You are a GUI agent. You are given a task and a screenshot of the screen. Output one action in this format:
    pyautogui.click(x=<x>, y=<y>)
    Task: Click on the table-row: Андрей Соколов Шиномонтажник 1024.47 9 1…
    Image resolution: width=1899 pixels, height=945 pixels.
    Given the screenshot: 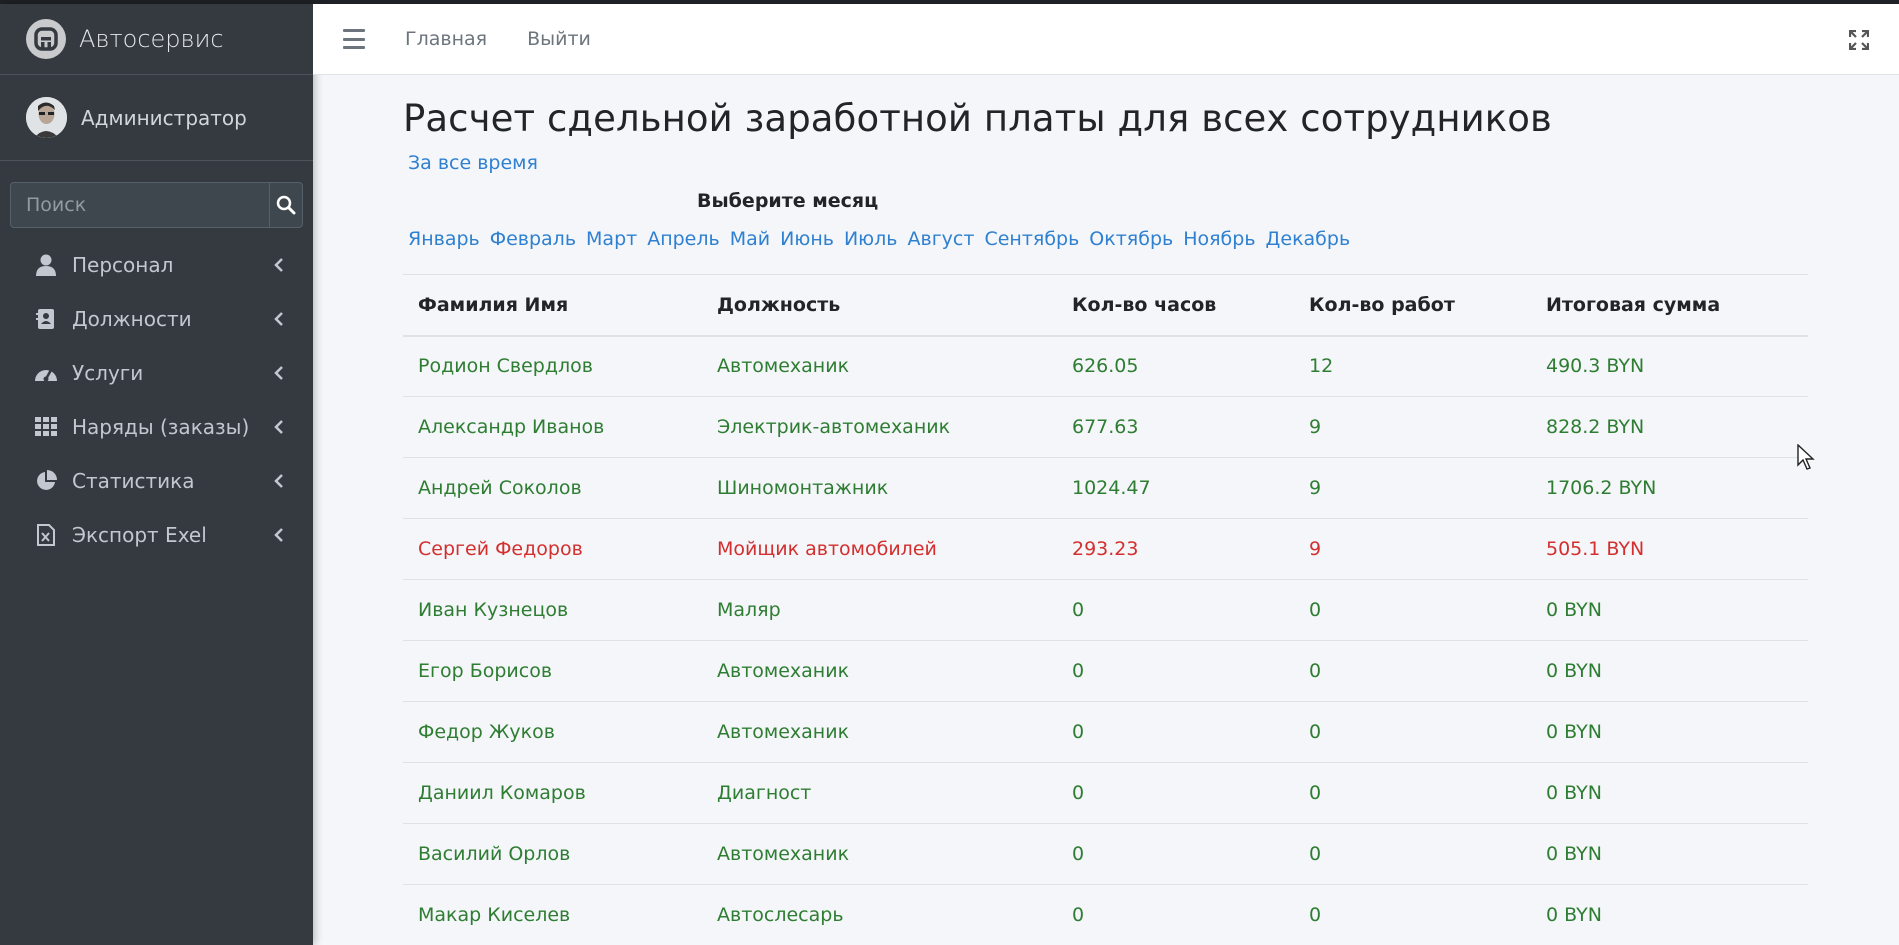 What is the action you would take?
    pyautogui.click(x=1105, y=488)
    